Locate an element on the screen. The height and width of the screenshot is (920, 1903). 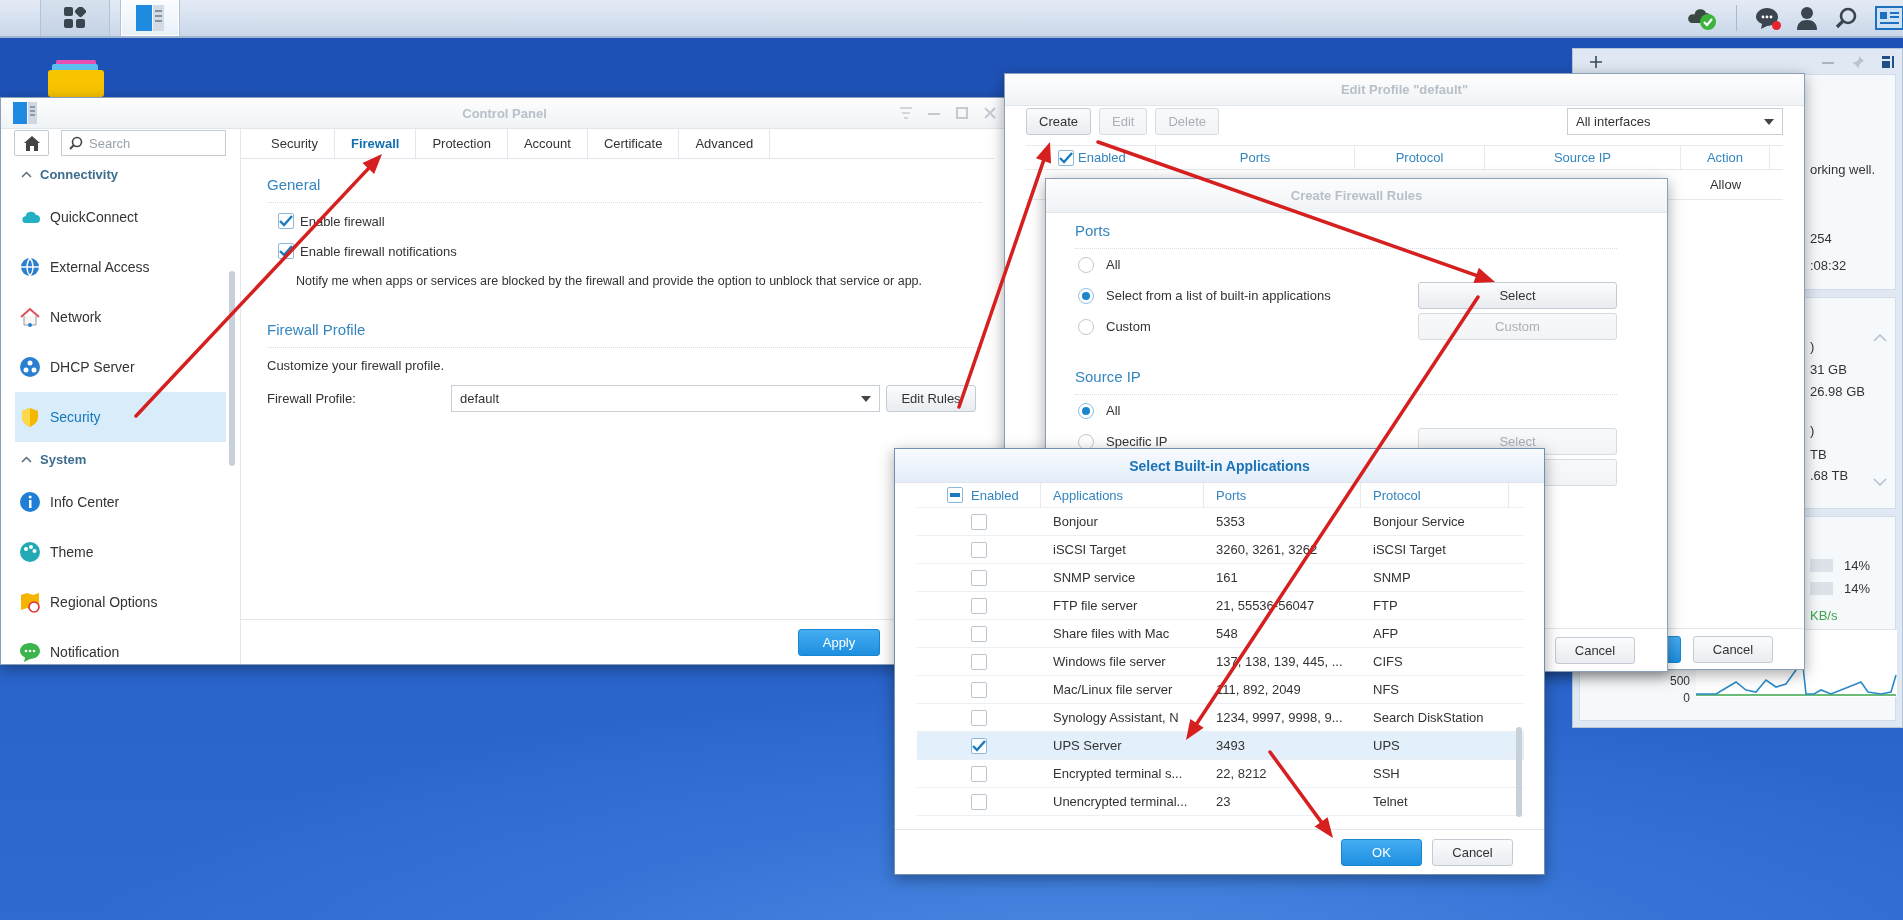
widget-text: .68 TB is located at coordinates (1829, 476).